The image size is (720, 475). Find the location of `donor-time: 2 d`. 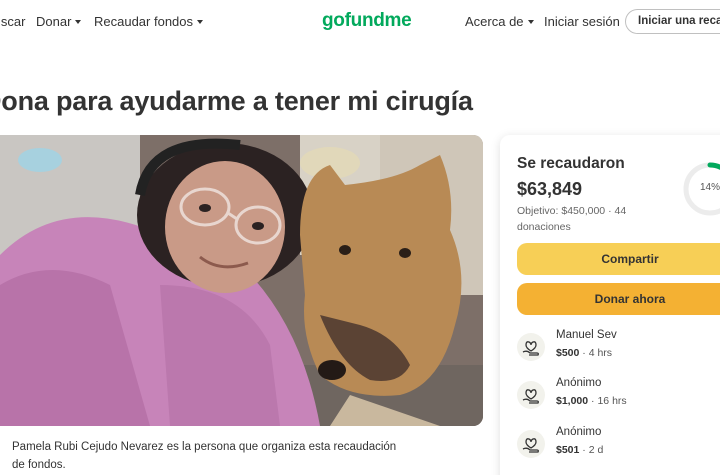

donor-time: 2 d is located at coordinates (596, 450).